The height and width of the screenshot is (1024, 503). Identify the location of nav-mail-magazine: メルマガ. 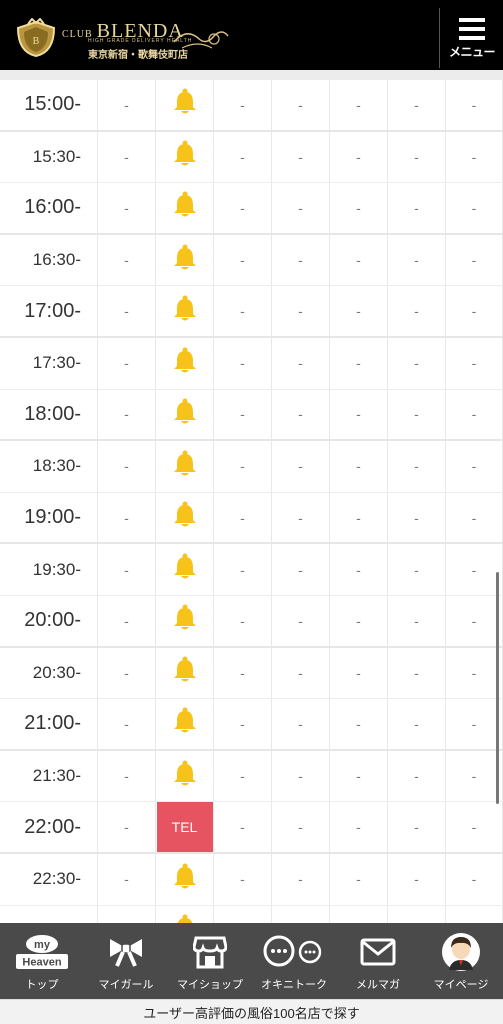
(378, 961).